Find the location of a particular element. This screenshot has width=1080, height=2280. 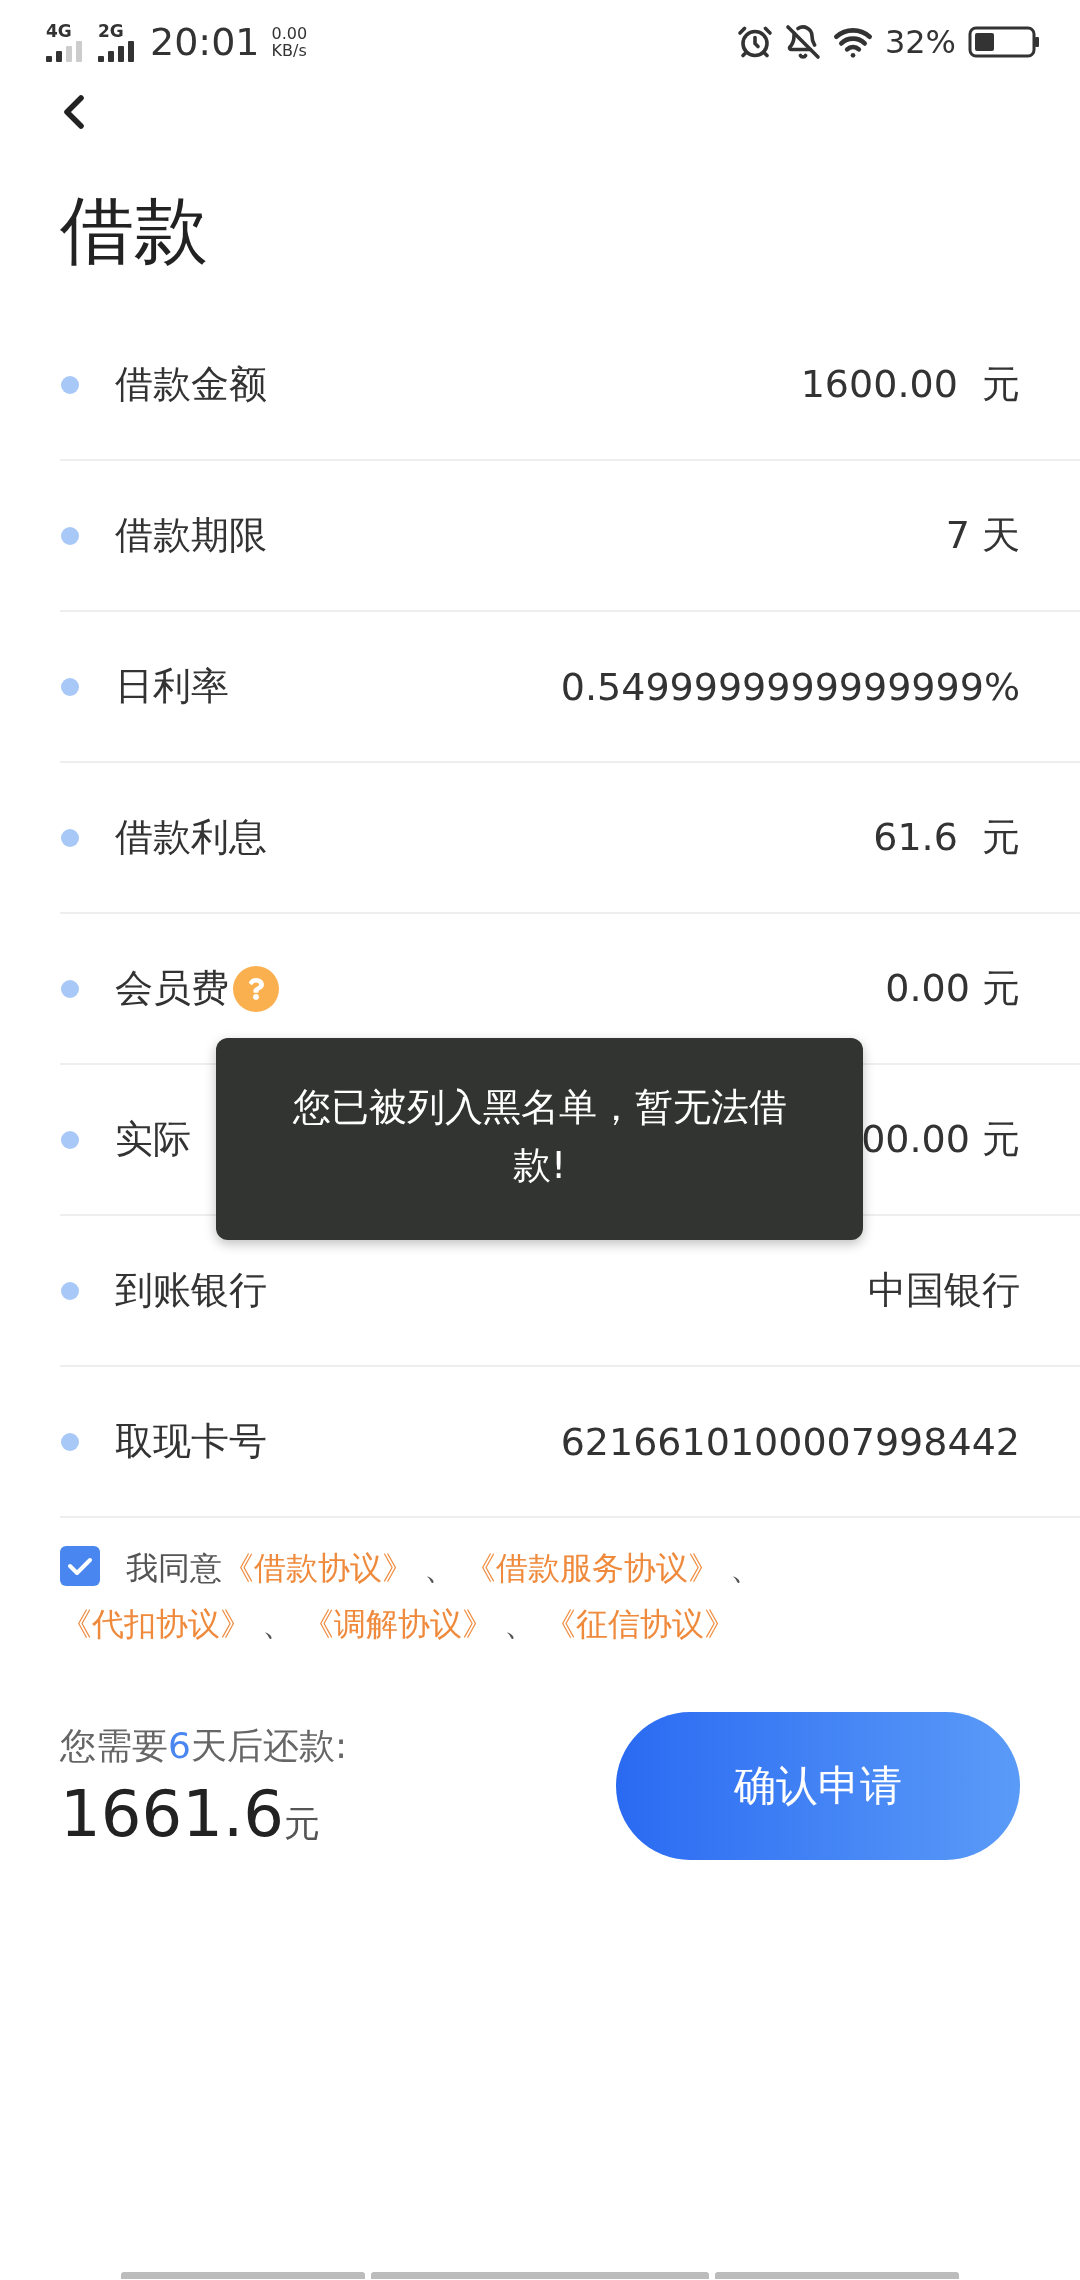

row-label: 借款期限 is located at coordinates (191, 535).